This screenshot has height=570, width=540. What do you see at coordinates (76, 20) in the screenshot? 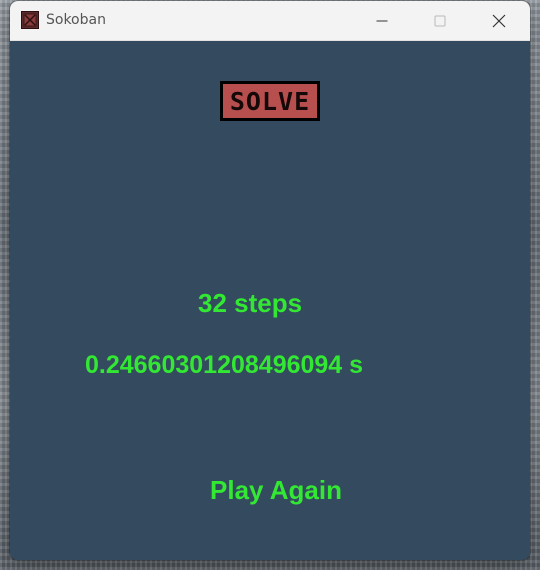
I see `window-title: Sokoban` at bounding box center [76, 20].